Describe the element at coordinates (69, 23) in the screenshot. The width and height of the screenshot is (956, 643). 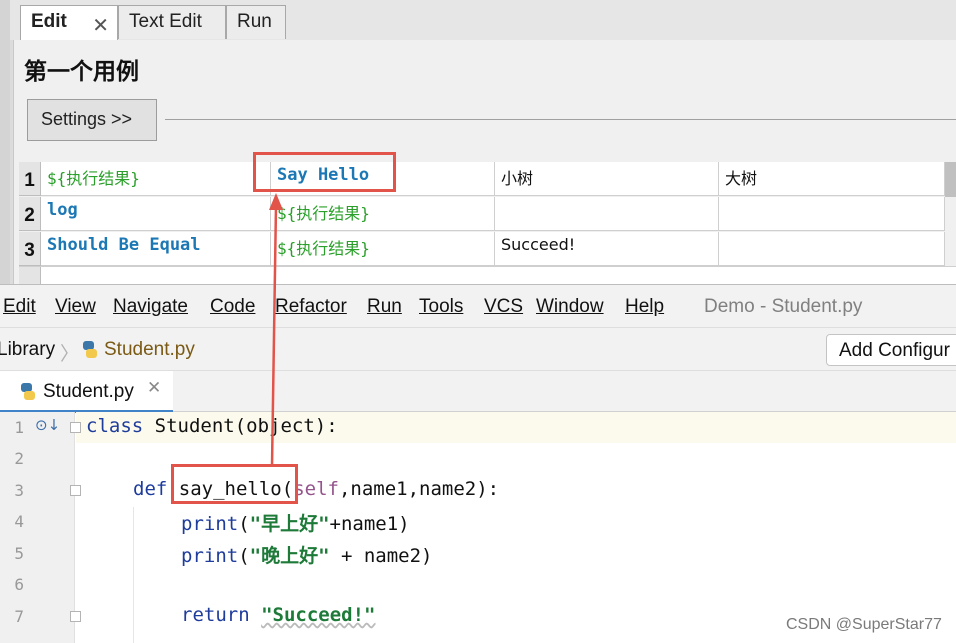
I see `tab-edit: Edit ✕` at that location.